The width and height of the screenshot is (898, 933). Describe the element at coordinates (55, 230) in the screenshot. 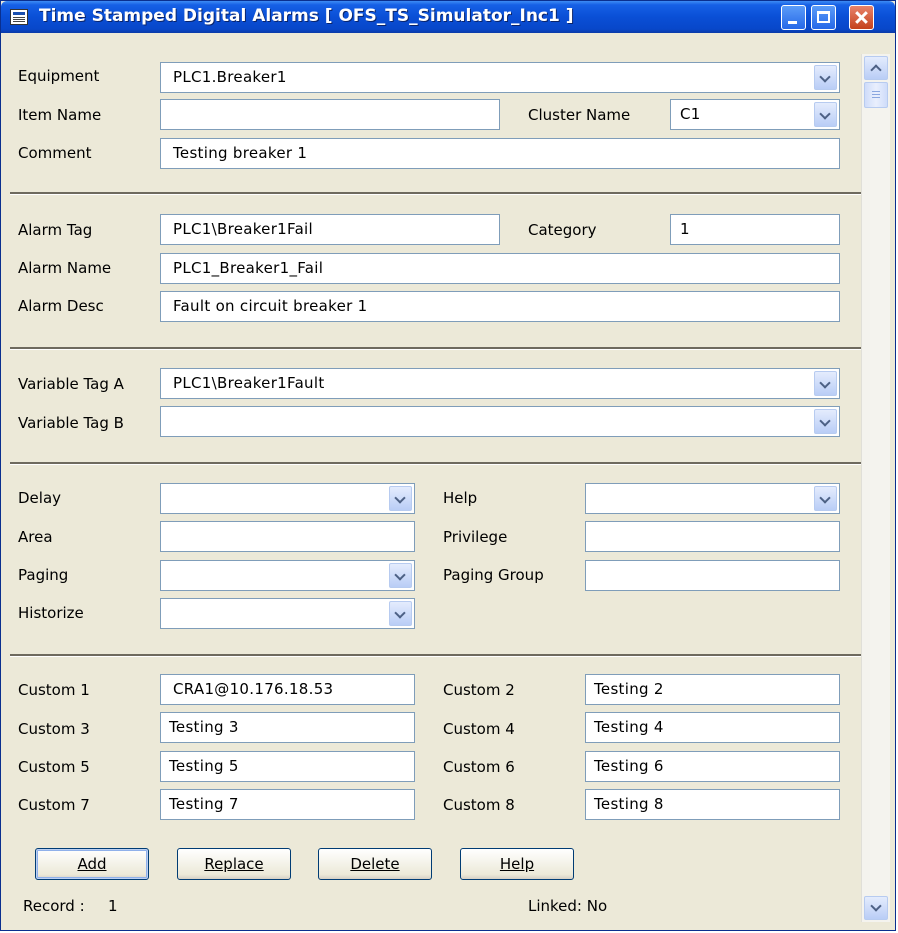

I see `alarm-tag-label: Alarm Tag` at that location.